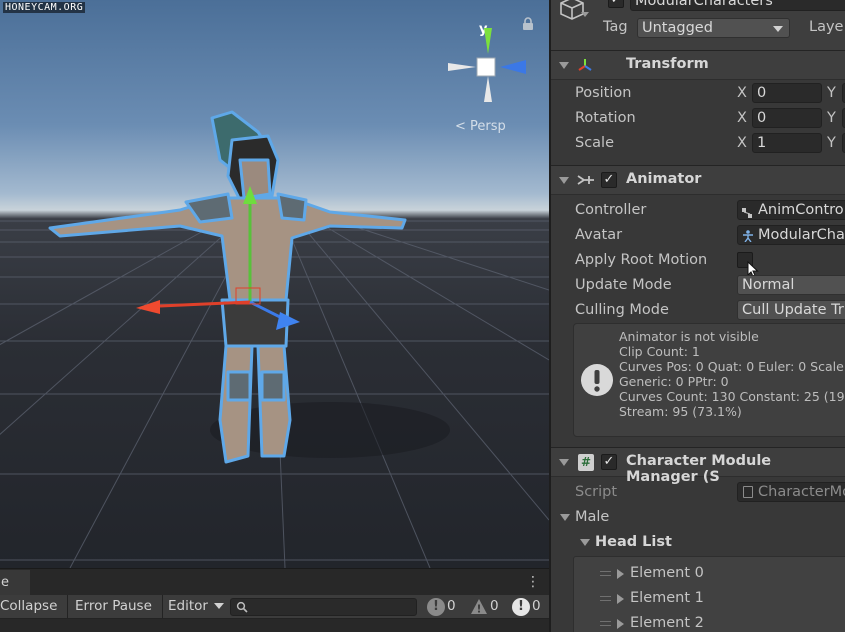 The image size is (845, 632). Describe the element at coordinates (801, 235) in the screenshot. I see `avatar-value: ModularCha` at that location.